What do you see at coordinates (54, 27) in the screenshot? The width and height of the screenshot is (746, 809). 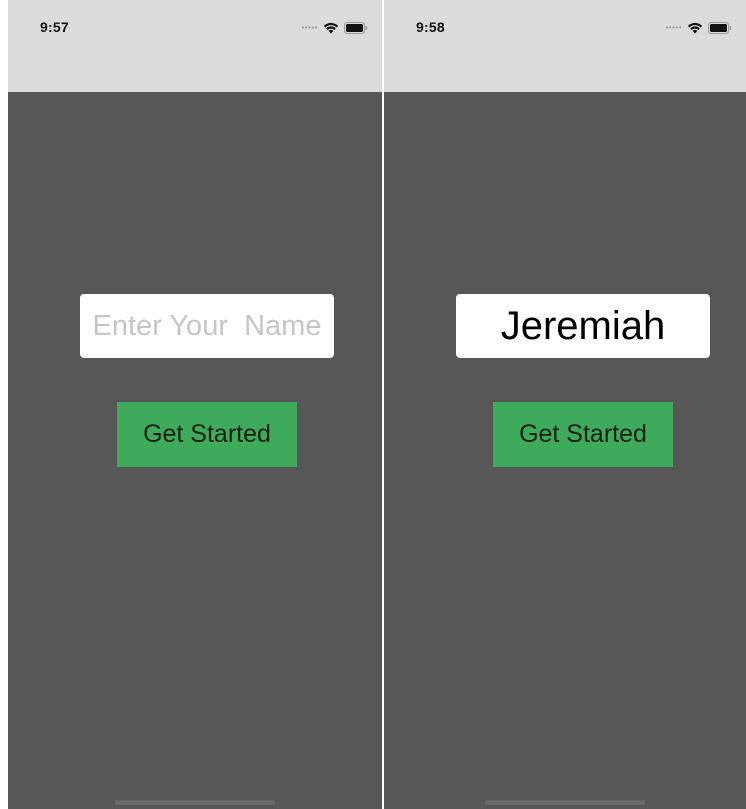 I see `status-time: 9:57` at bounding box center [54, 27].